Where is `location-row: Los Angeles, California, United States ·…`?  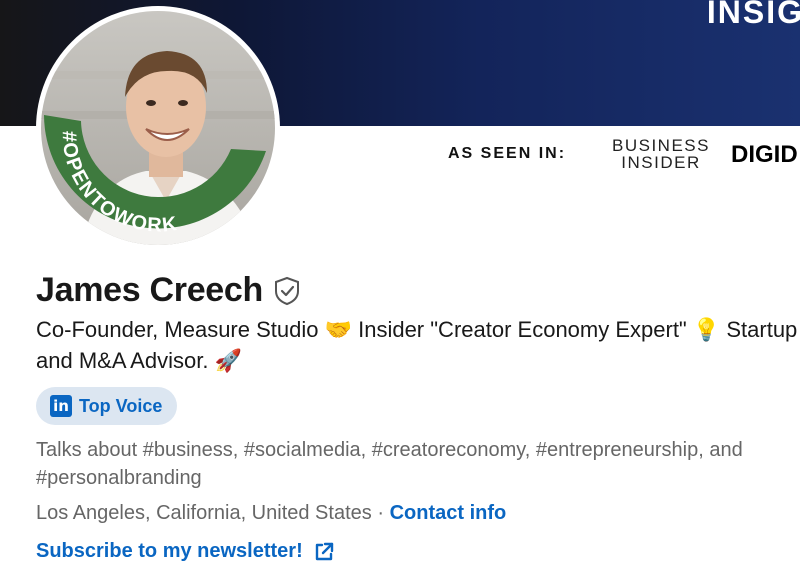 location-row: Los Angeles, California, United States ·… is located at coordinates (271, 513).